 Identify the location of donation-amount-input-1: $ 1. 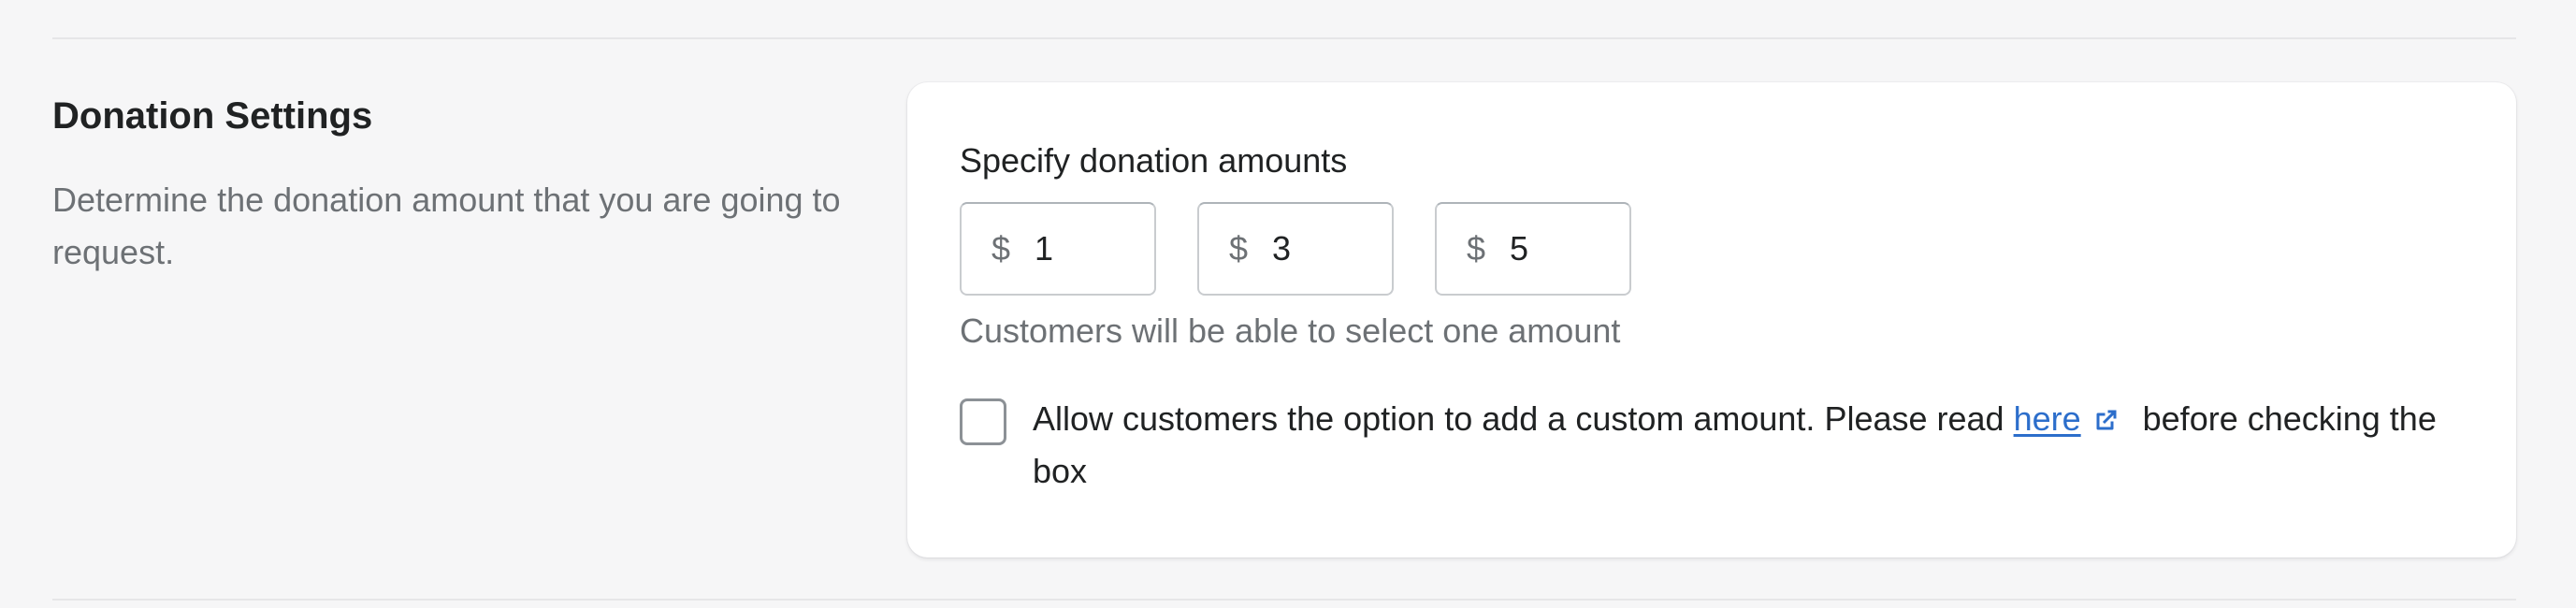
(1058, 249).